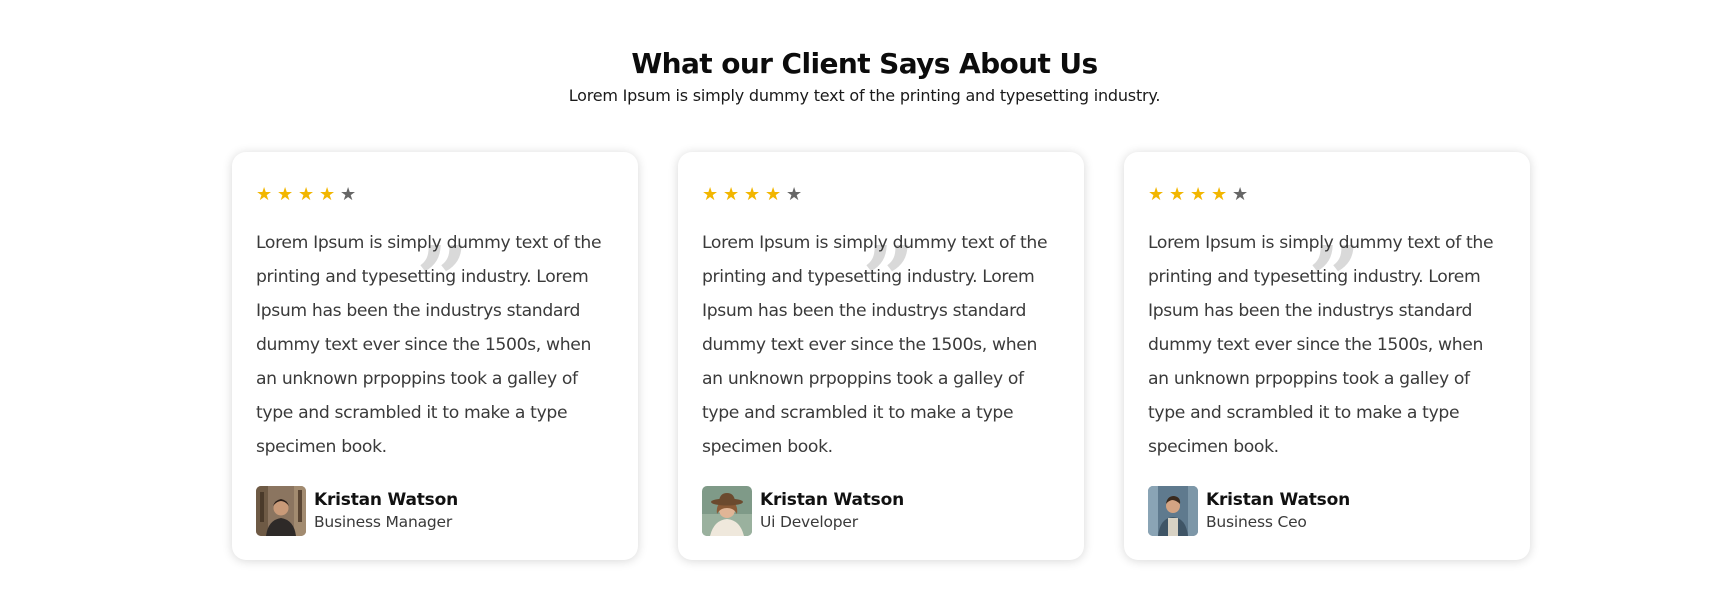 The width and height of the screenshot is (1729, 612). I want to click on author: Kristan Watson Business Ceo, so click(1249, 511).